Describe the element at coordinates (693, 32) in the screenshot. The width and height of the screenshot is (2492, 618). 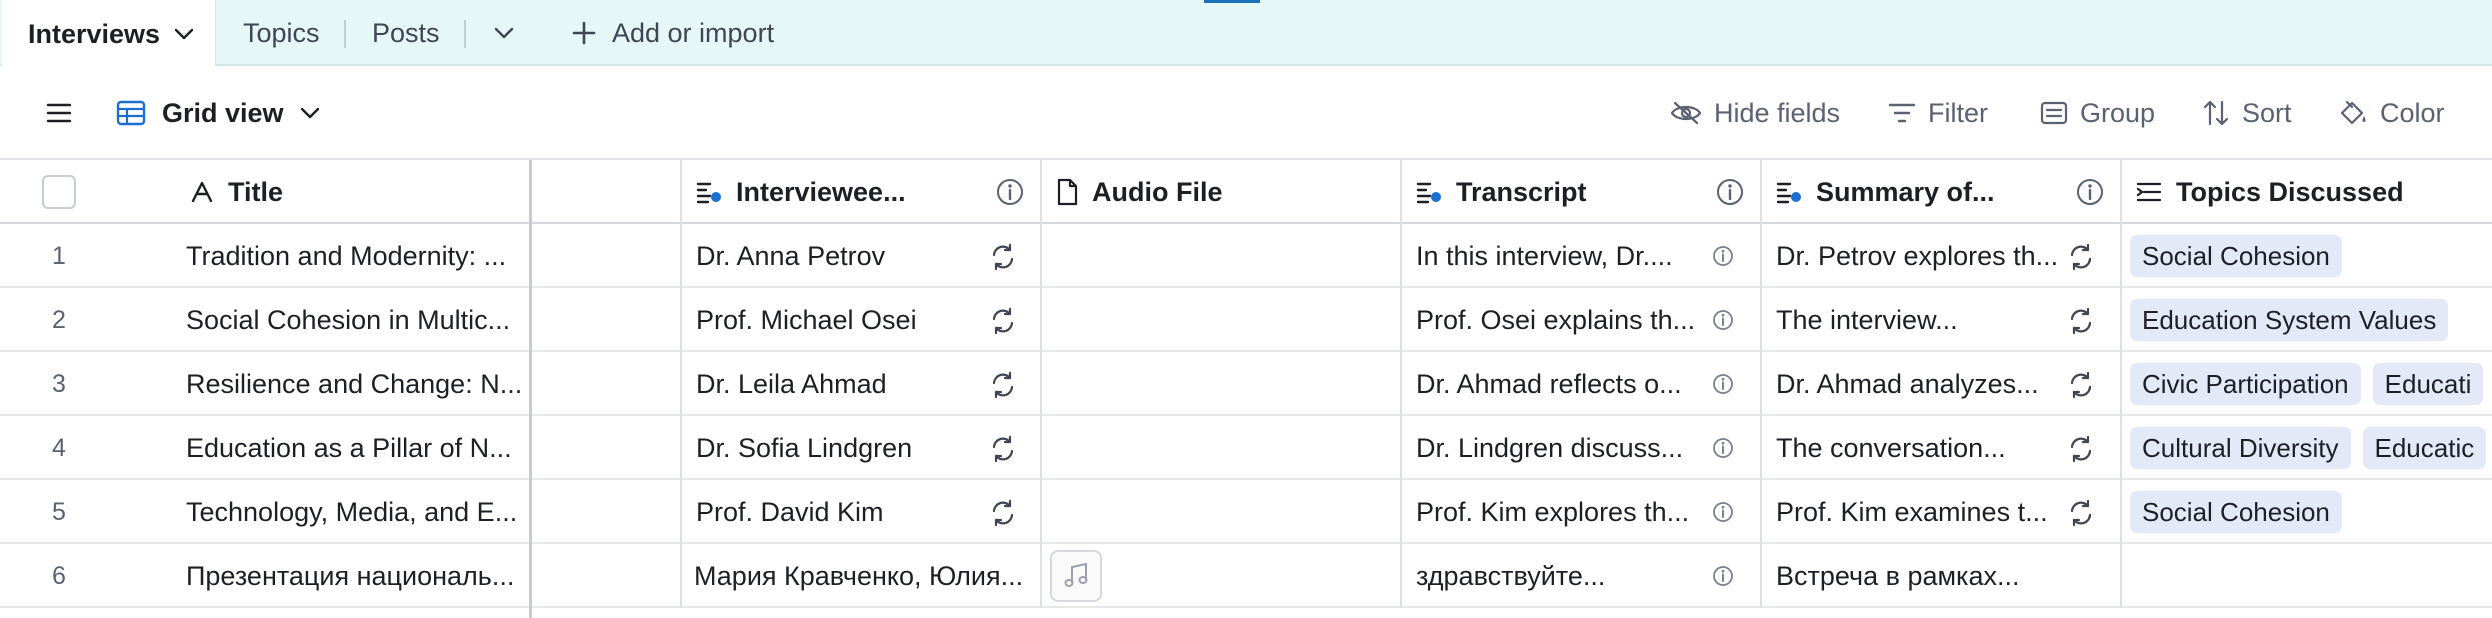
I see `add-or-import-label: Add or import` at that location.